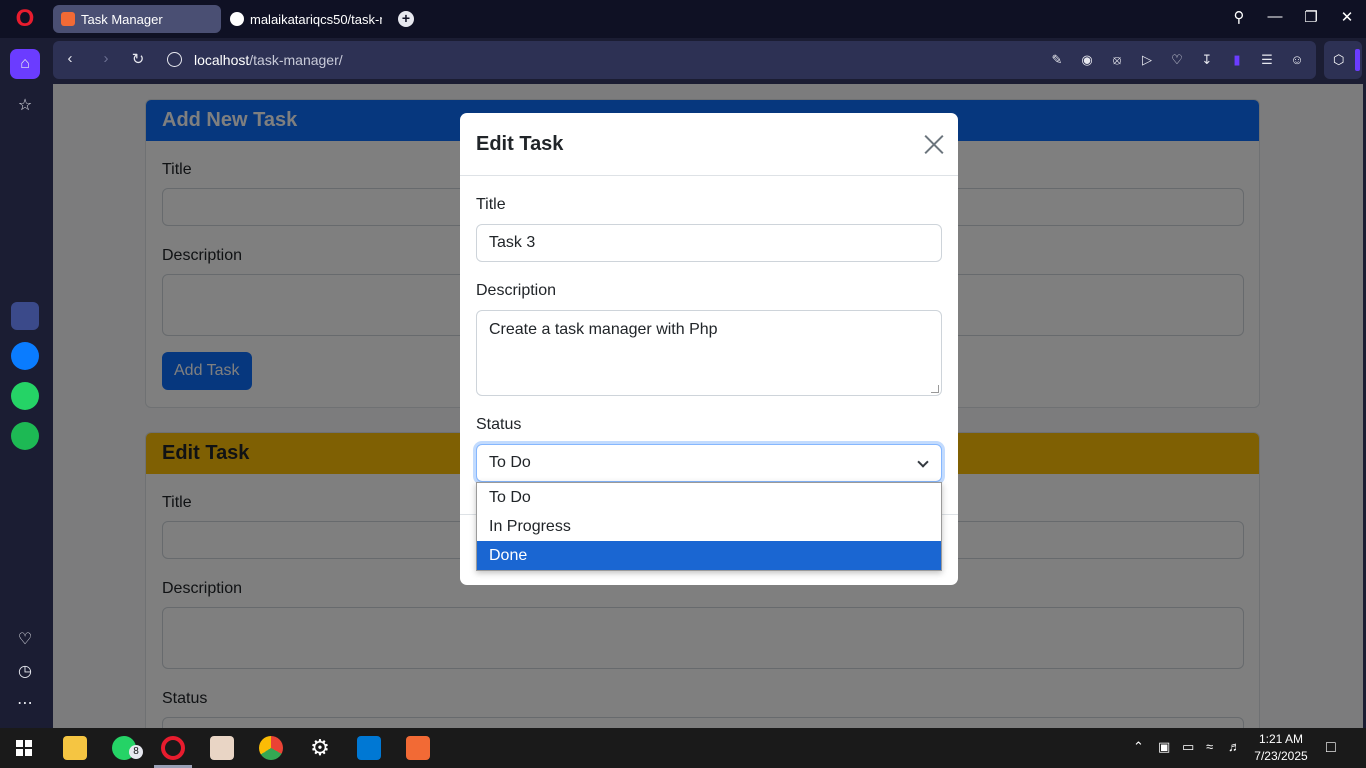  What do you see at coordinates (70, 58) in the screenshot?
I see `back-icon: ‹` at bounding box center [70, 58].